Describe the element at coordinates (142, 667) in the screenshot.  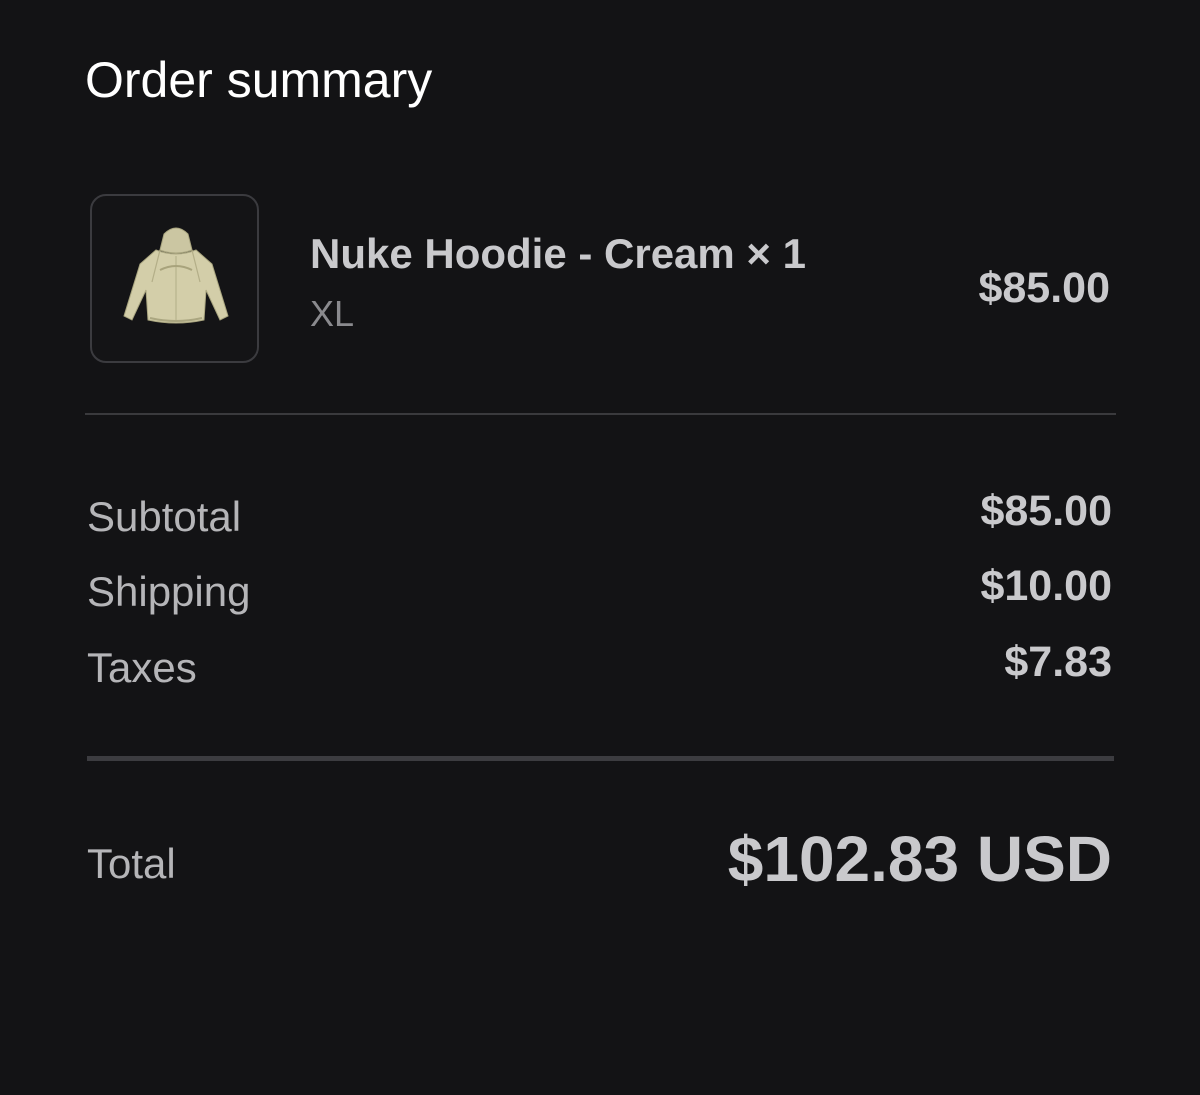
I see `taxes-label: Taxes` at that location.